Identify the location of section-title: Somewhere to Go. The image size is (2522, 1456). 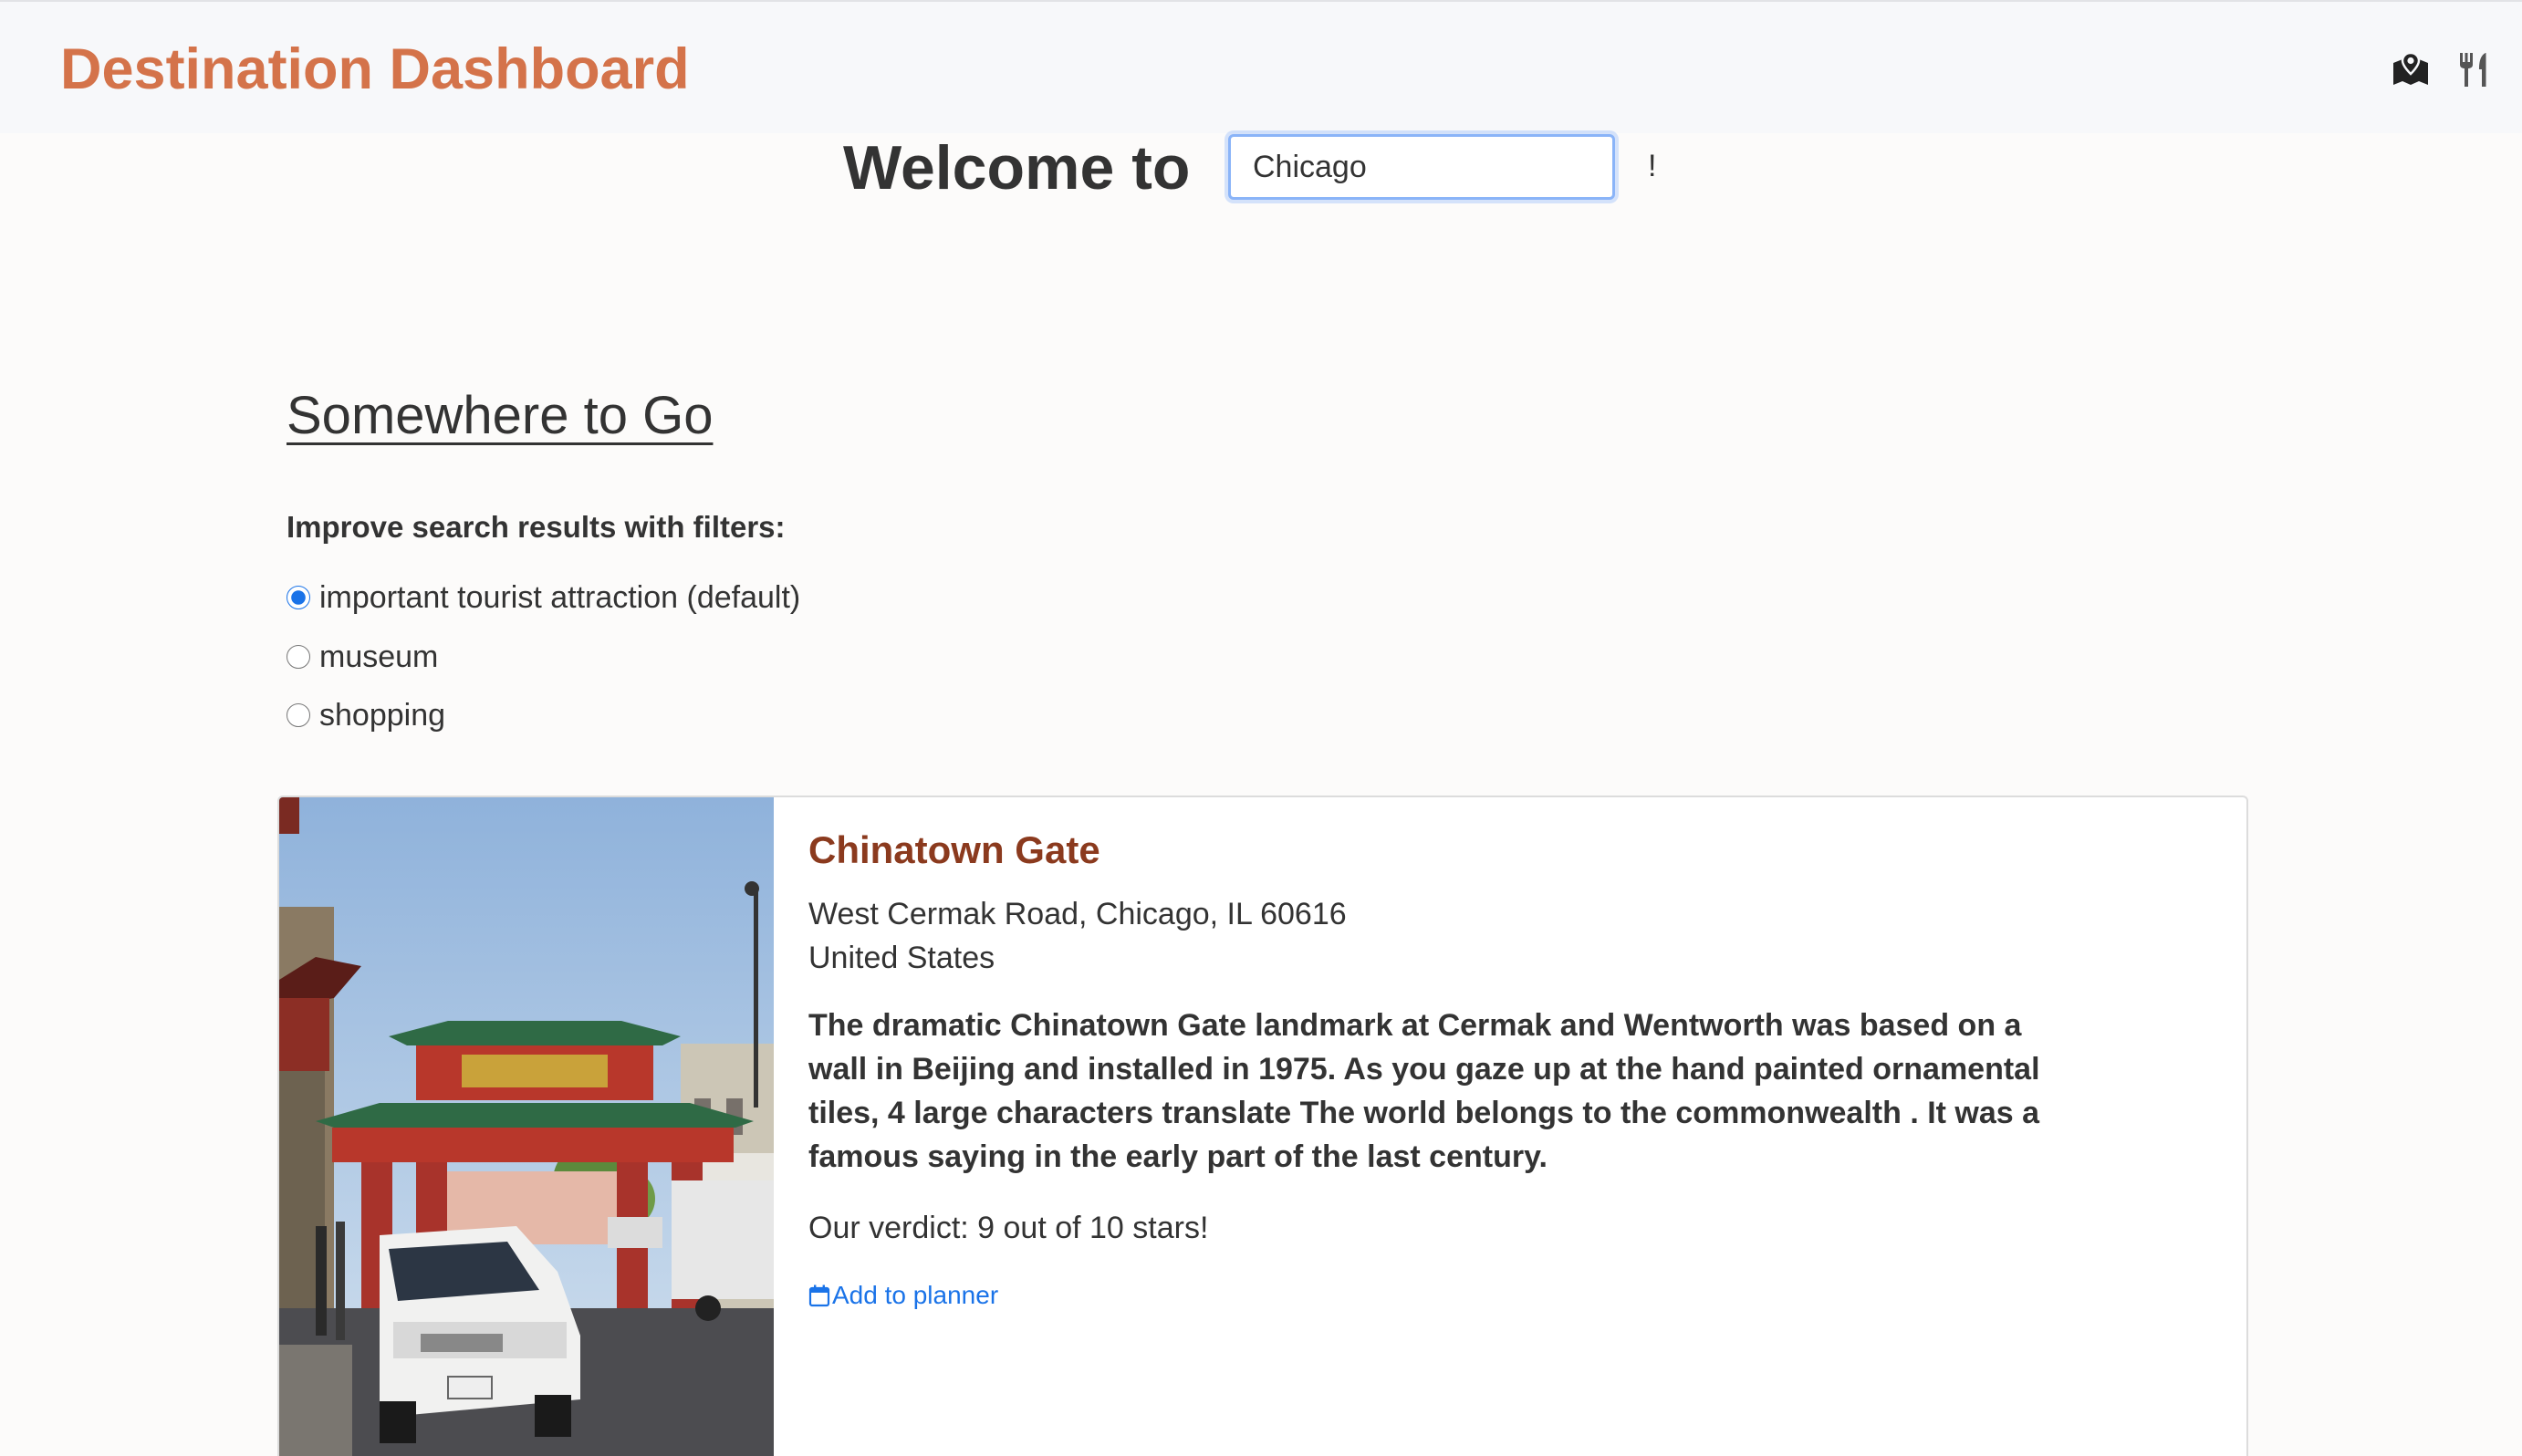
(501, 415).